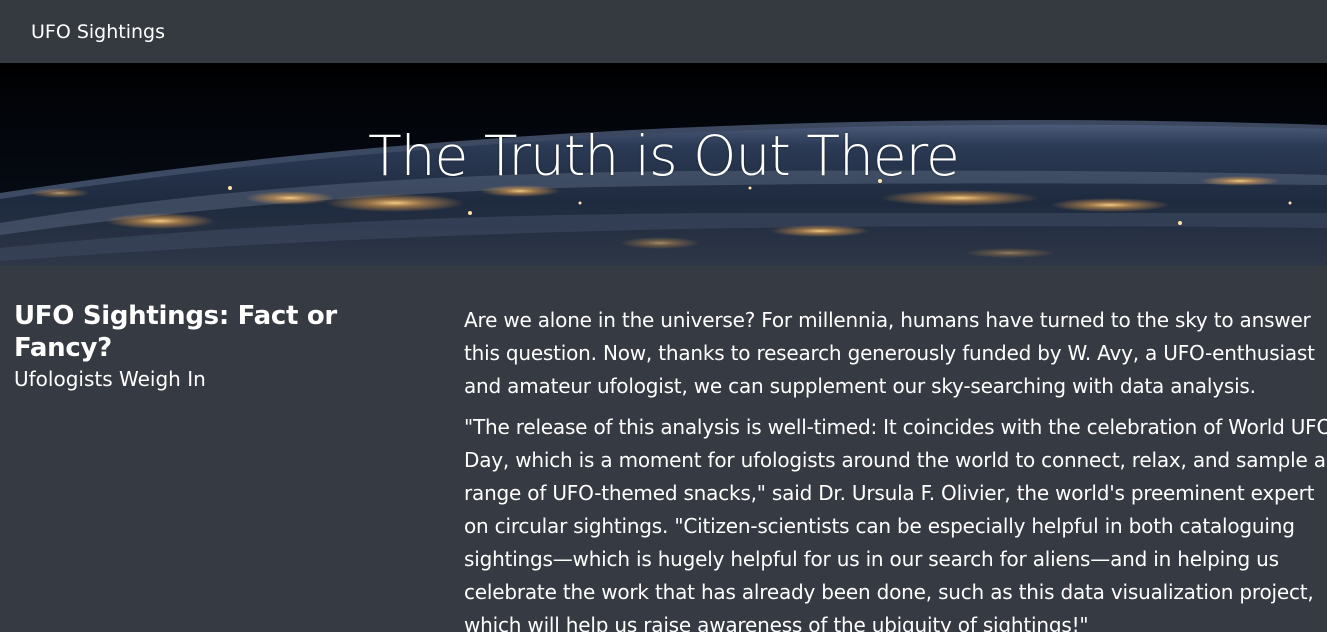  What do you see at coordinates (110, 379) in the screenshot?
I see `article-subtitle: Ufologists Weigh In` at bounding box center [110, 379].